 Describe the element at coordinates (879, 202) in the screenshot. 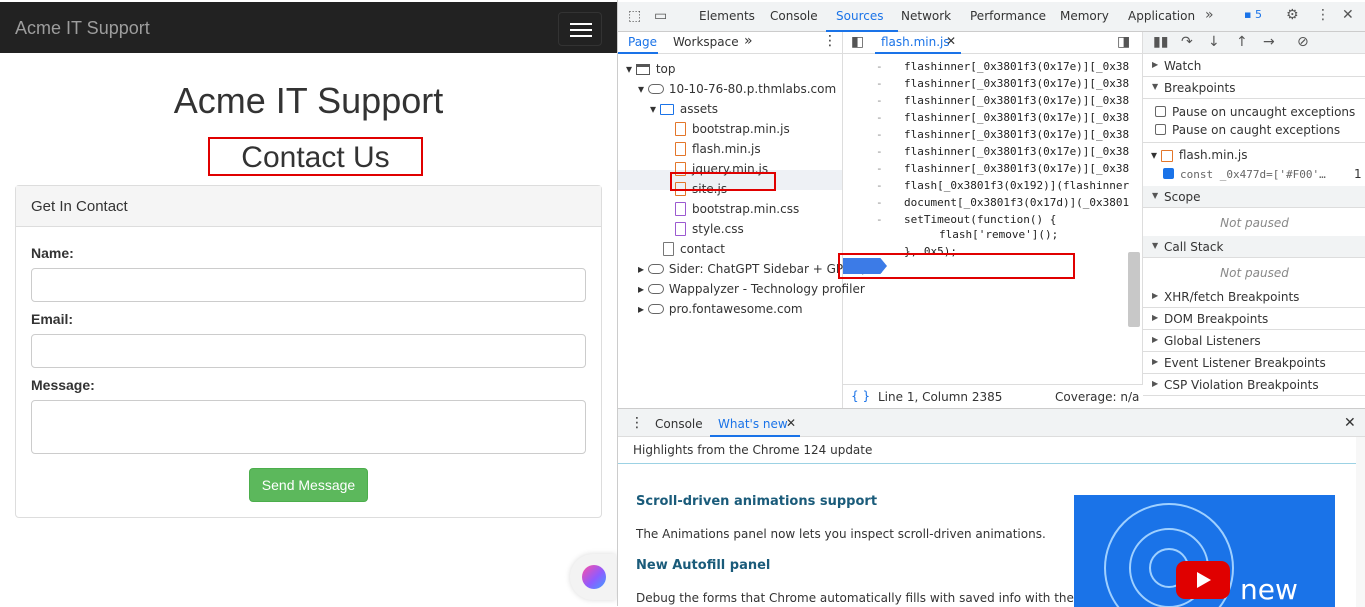

I see `gutter-dash: -` at that location.